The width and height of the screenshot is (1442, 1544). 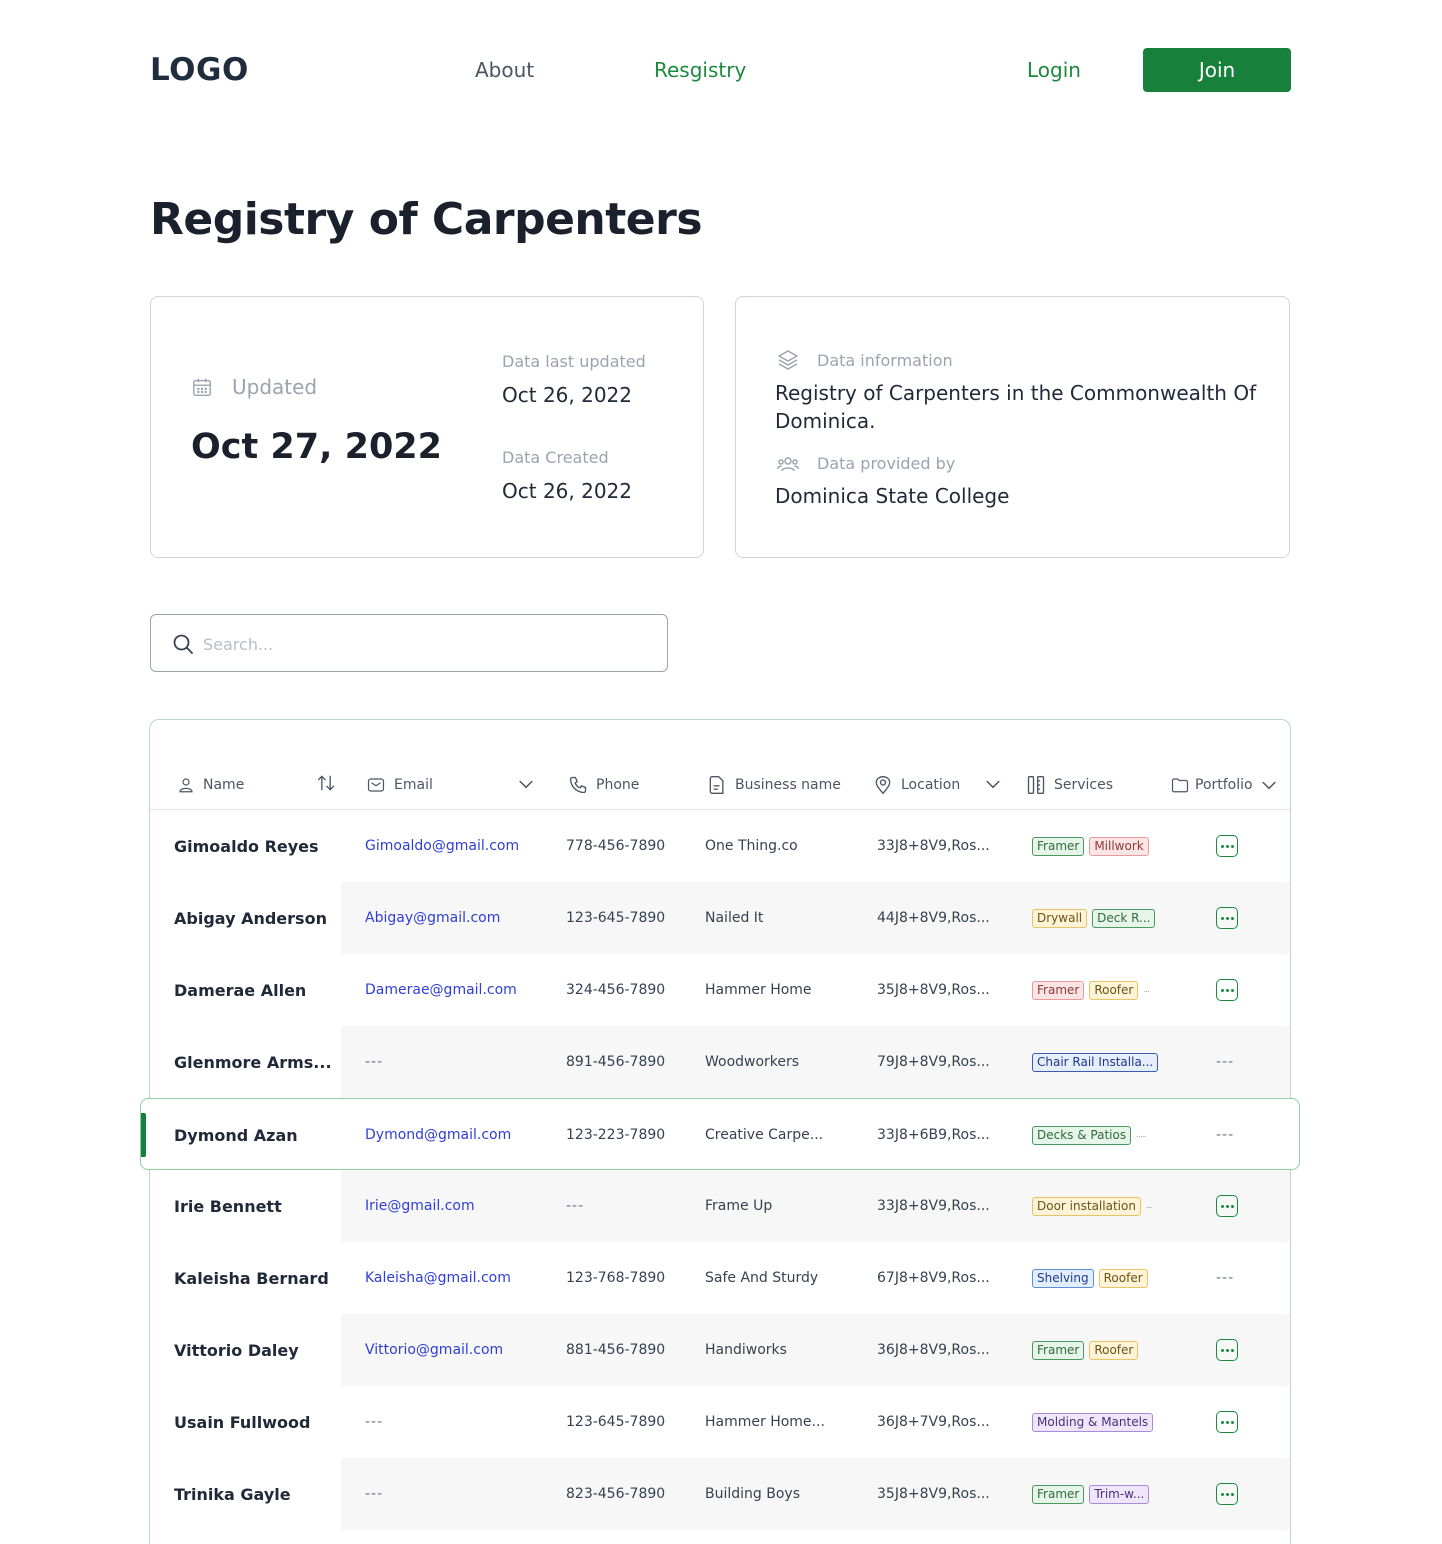 What do you see at coordinates (758, 990) in the screenshot?
I see `cell-business: Hammer Home` at bounding box center [758, 990].